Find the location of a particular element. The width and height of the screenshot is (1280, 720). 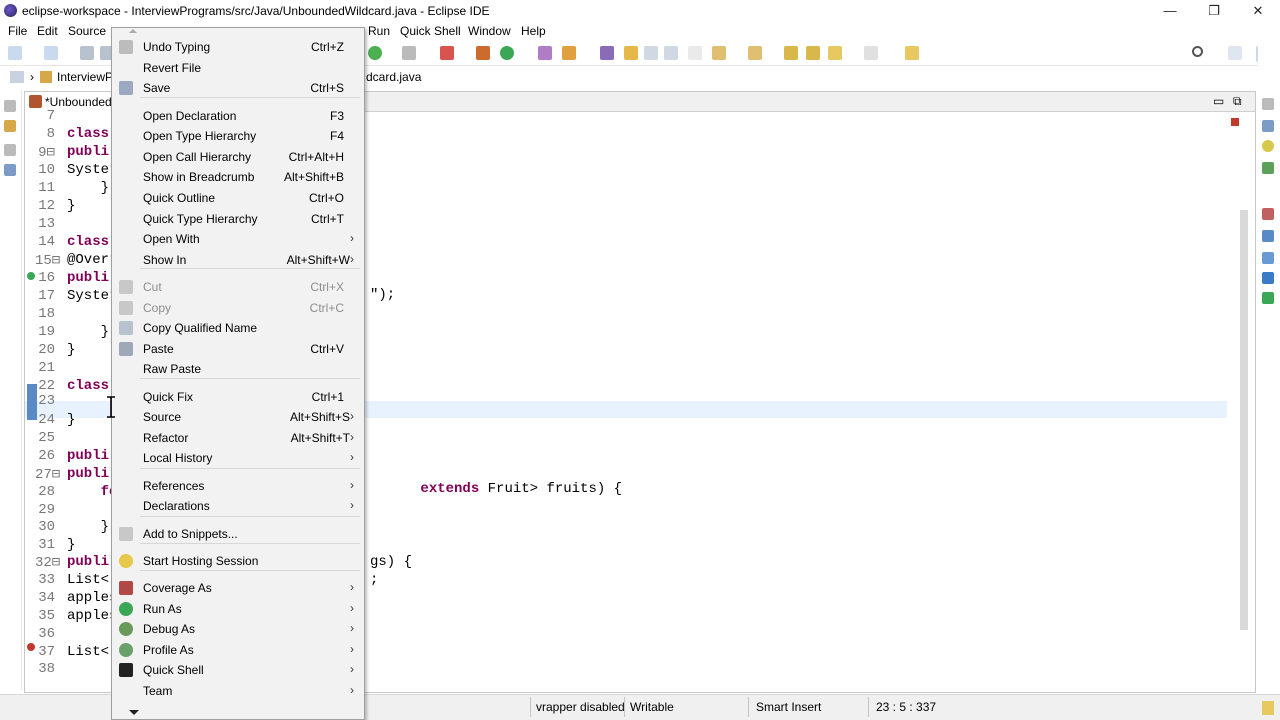

error-overview-marker-icon is located at coordinates (1235, 122).